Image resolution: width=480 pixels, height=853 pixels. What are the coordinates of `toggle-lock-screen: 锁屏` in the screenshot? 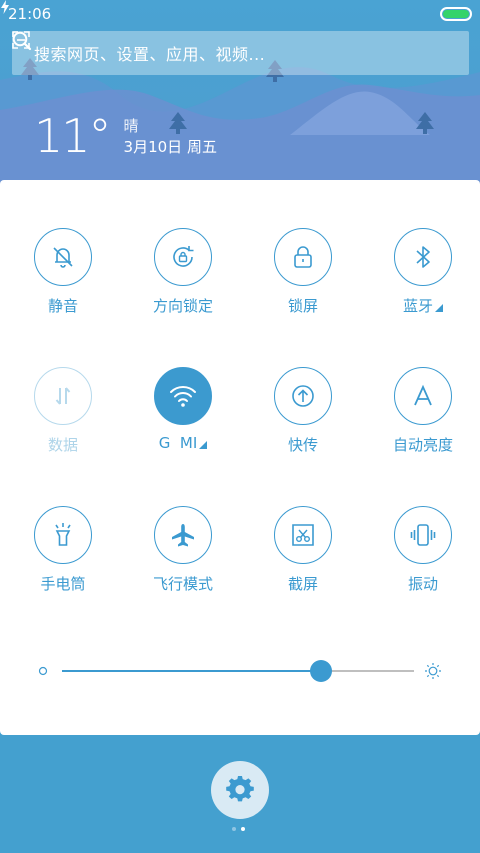 It's located at (303, 297).